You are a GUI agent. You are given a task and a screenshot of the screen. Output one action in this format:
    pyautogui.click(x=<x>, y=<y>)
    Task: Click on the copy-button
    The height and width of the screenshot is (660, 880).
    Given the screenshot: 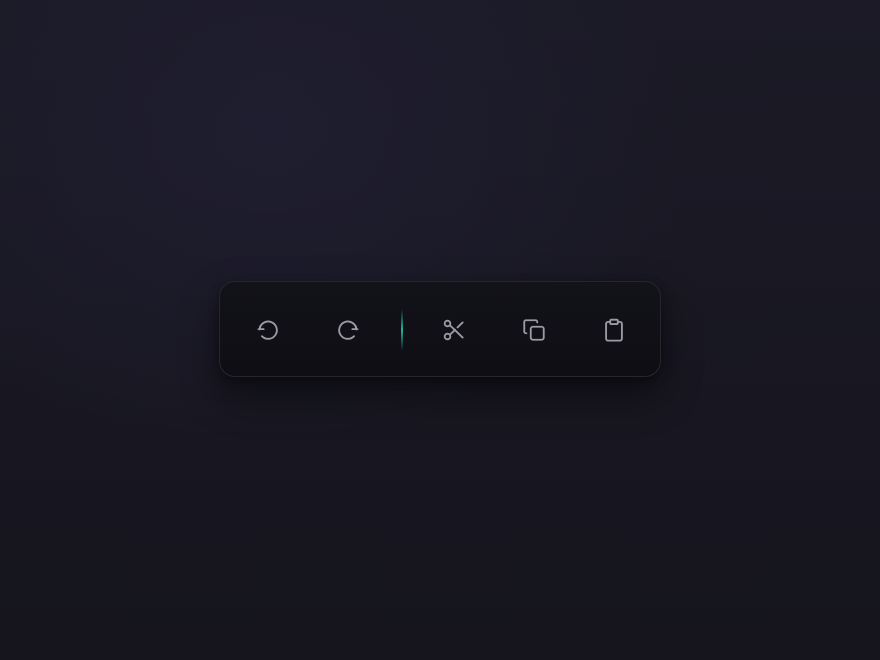 What is the action you would take?
    pyautogui.click(x=534, y=330)
    